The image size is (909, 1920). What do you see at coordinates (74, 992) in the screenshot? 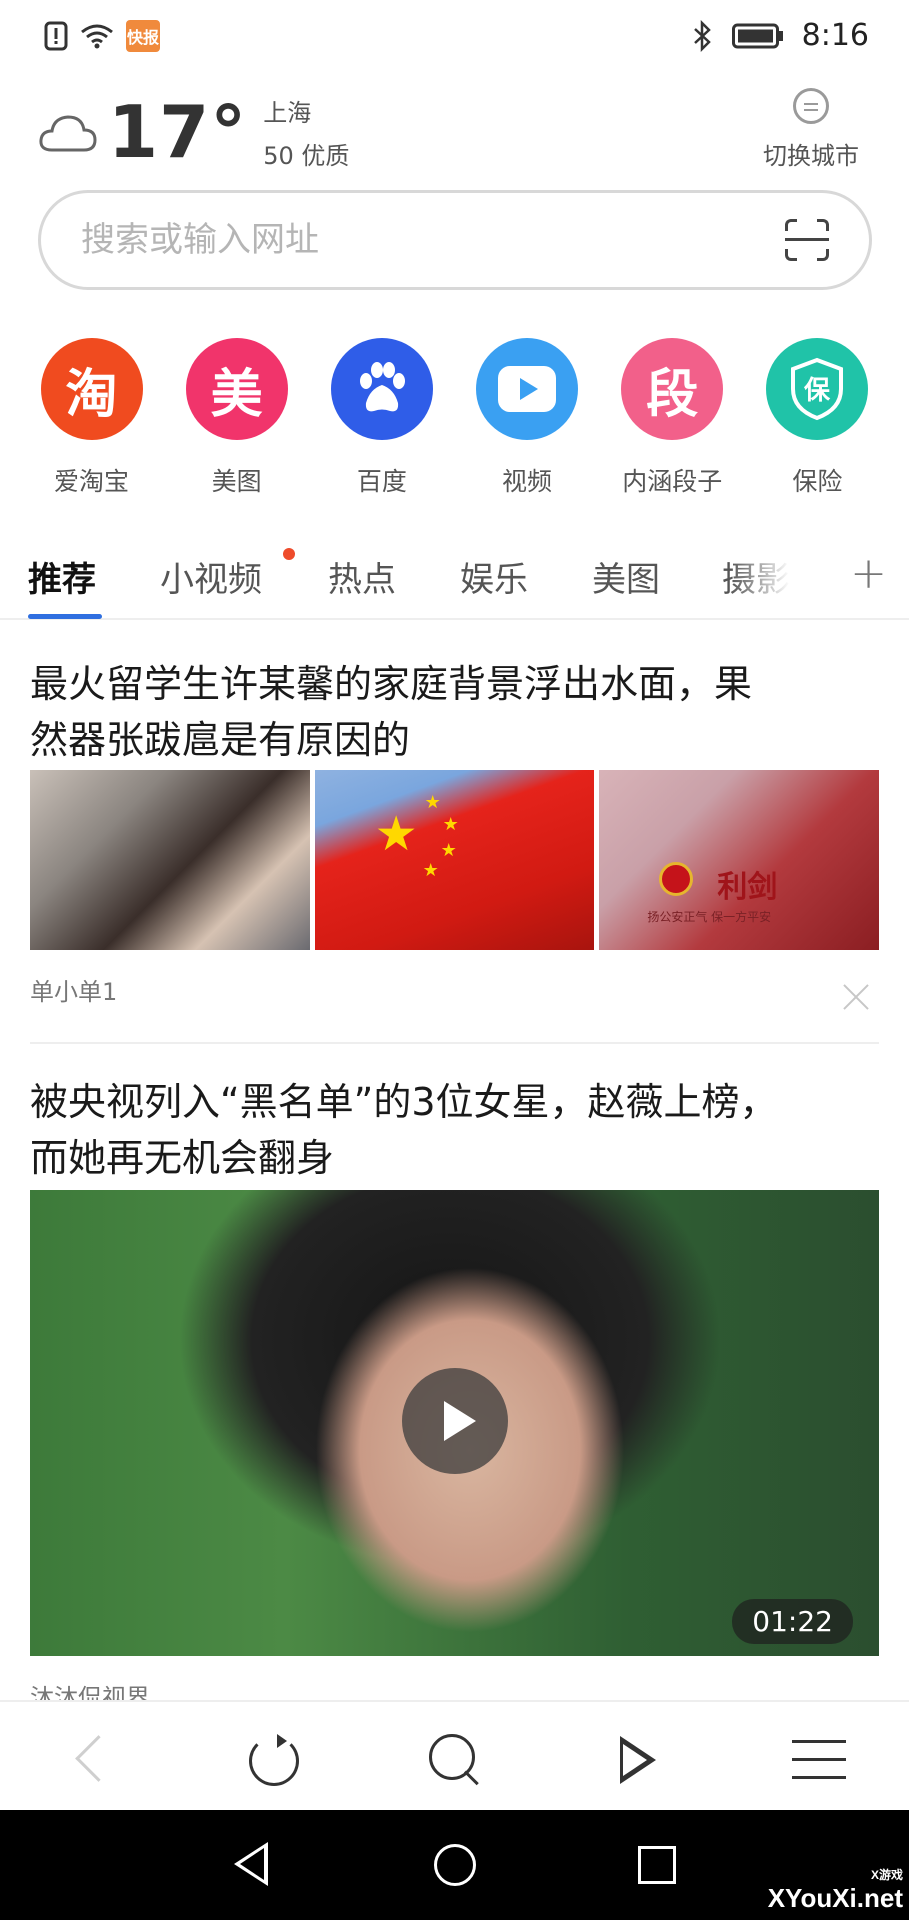
I see `news-source: 单小单1` at bounding box center [74, 992].